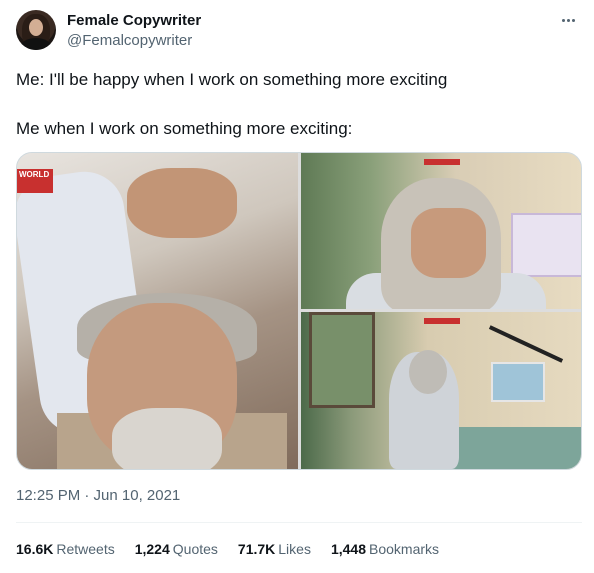  I want to click on quotes-count: 1,224, so click(152, 549).